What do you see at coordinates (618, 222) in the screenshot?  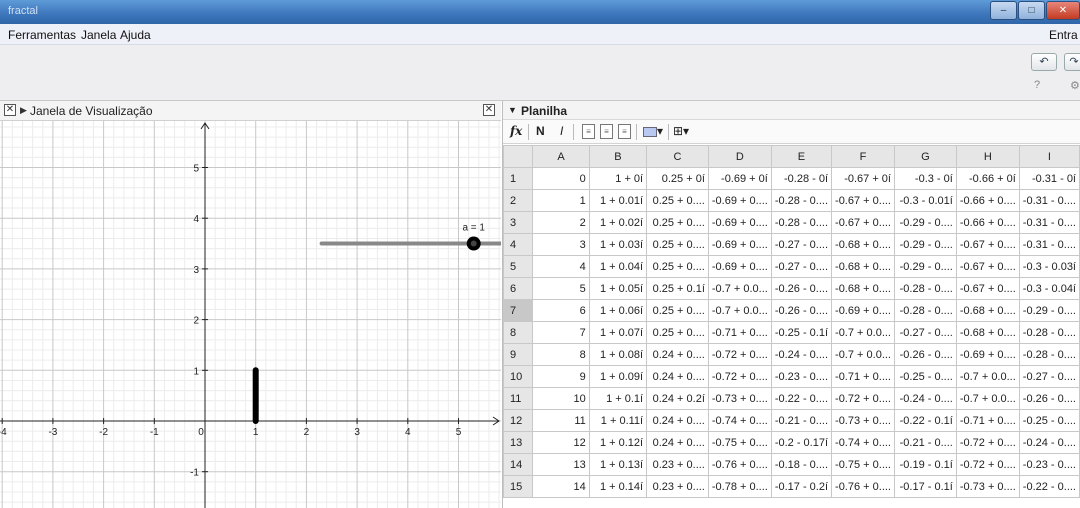 I see `cell-b3: 1 + 0.02í` at bounding box center [618, 222].